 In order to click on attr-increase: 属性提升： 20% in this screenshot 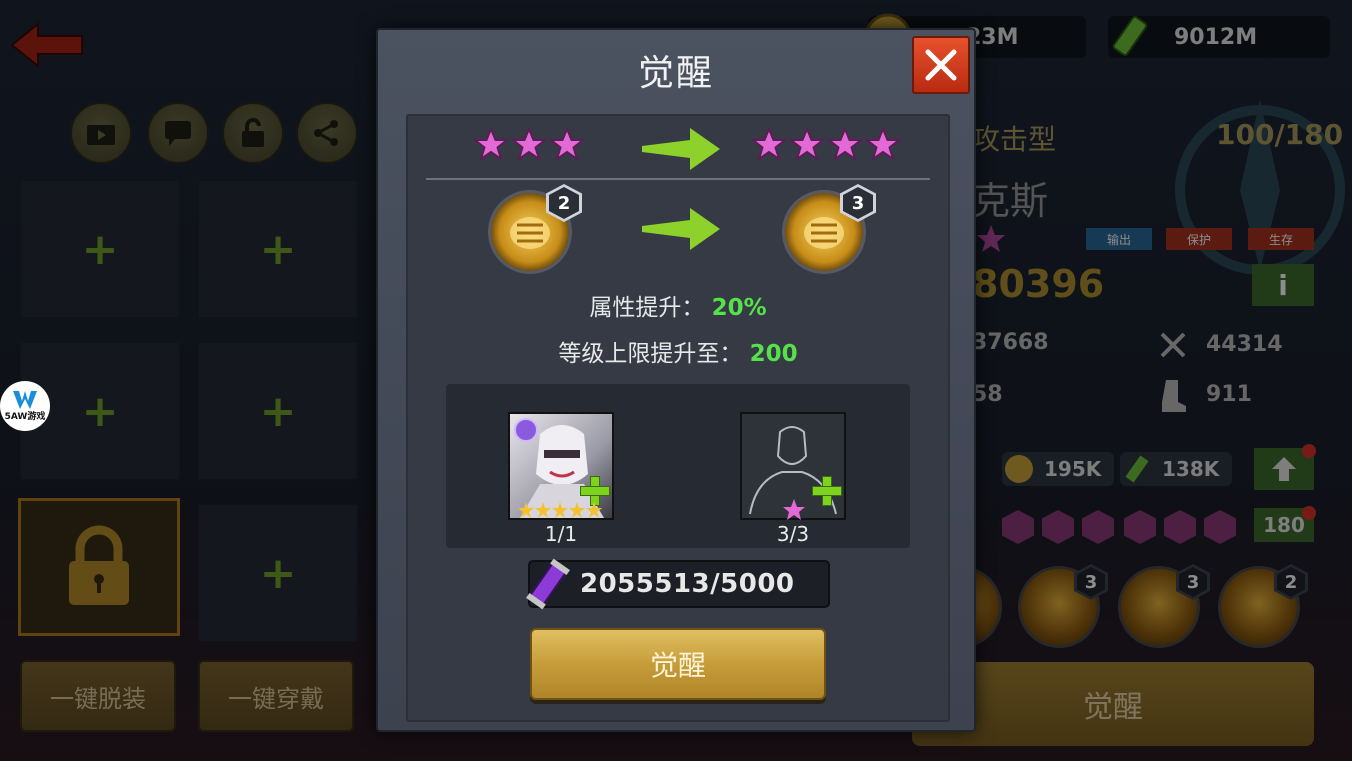, I will do `click(678, 305)`.